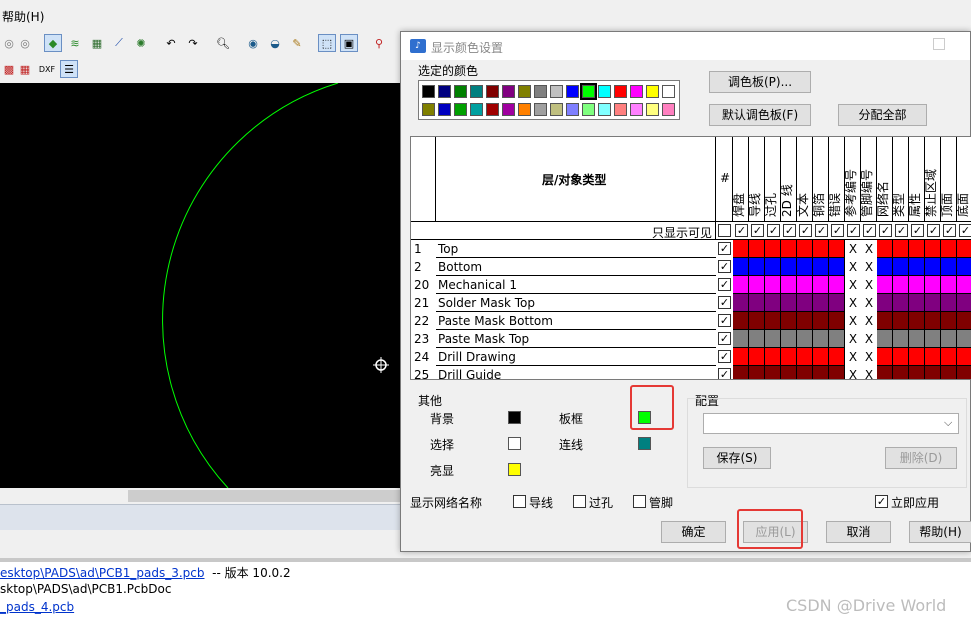  I want to click on trace-checkbox, so click(519, 501).